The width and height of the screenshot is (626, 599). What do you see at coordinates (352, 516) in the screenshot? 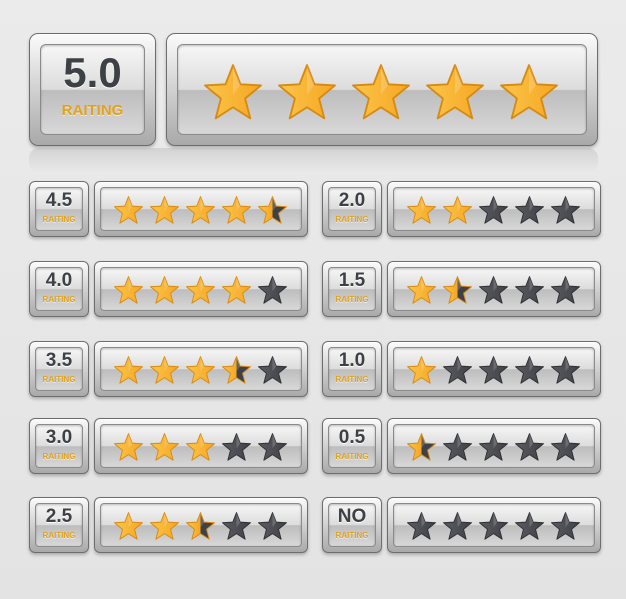
I see `score-value: NO` at bounding box center [352, 516].